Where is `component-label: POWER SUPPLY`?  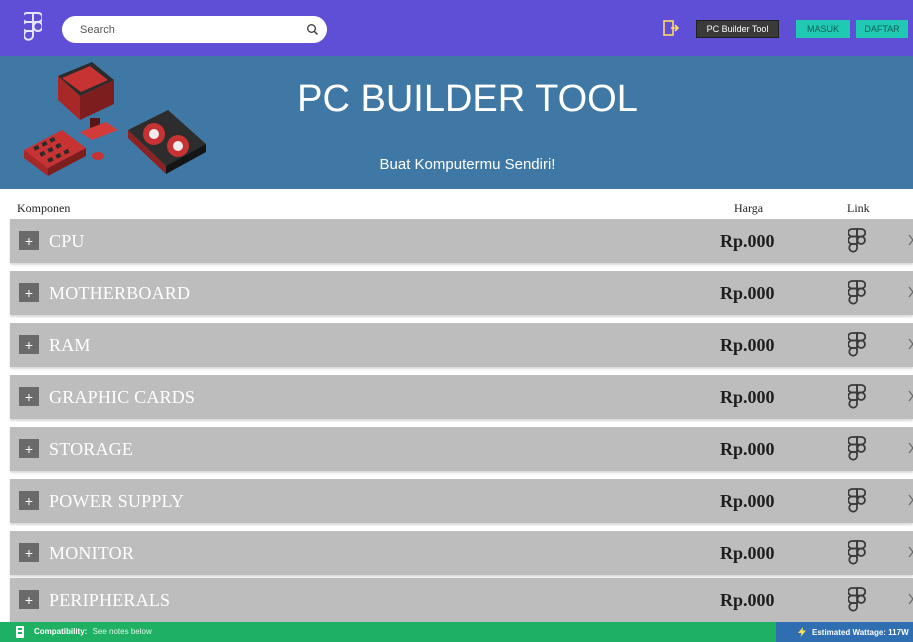
component-label: POWER SUPPLY is located at coordinates (117, 501).